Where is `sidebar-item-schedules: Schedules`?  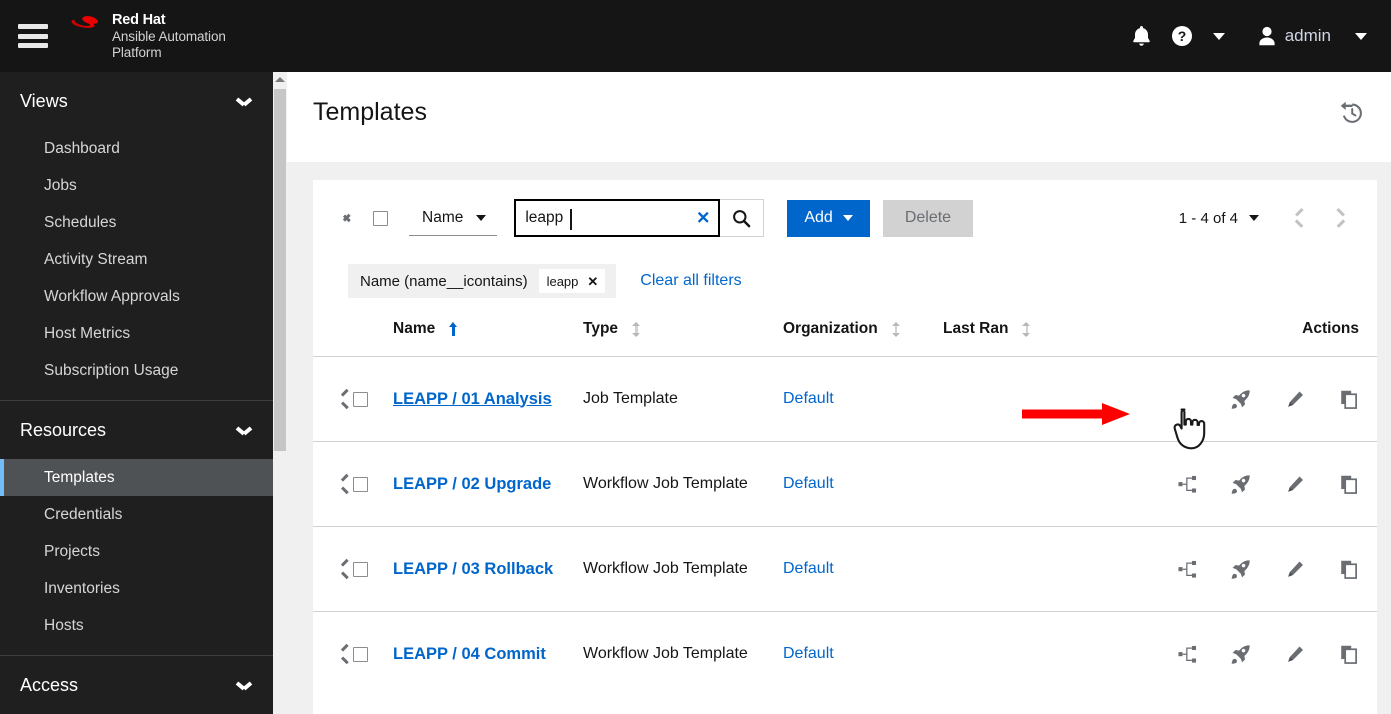
sidebar-item-schedules: Schedules is located at coordinates (136, 222).